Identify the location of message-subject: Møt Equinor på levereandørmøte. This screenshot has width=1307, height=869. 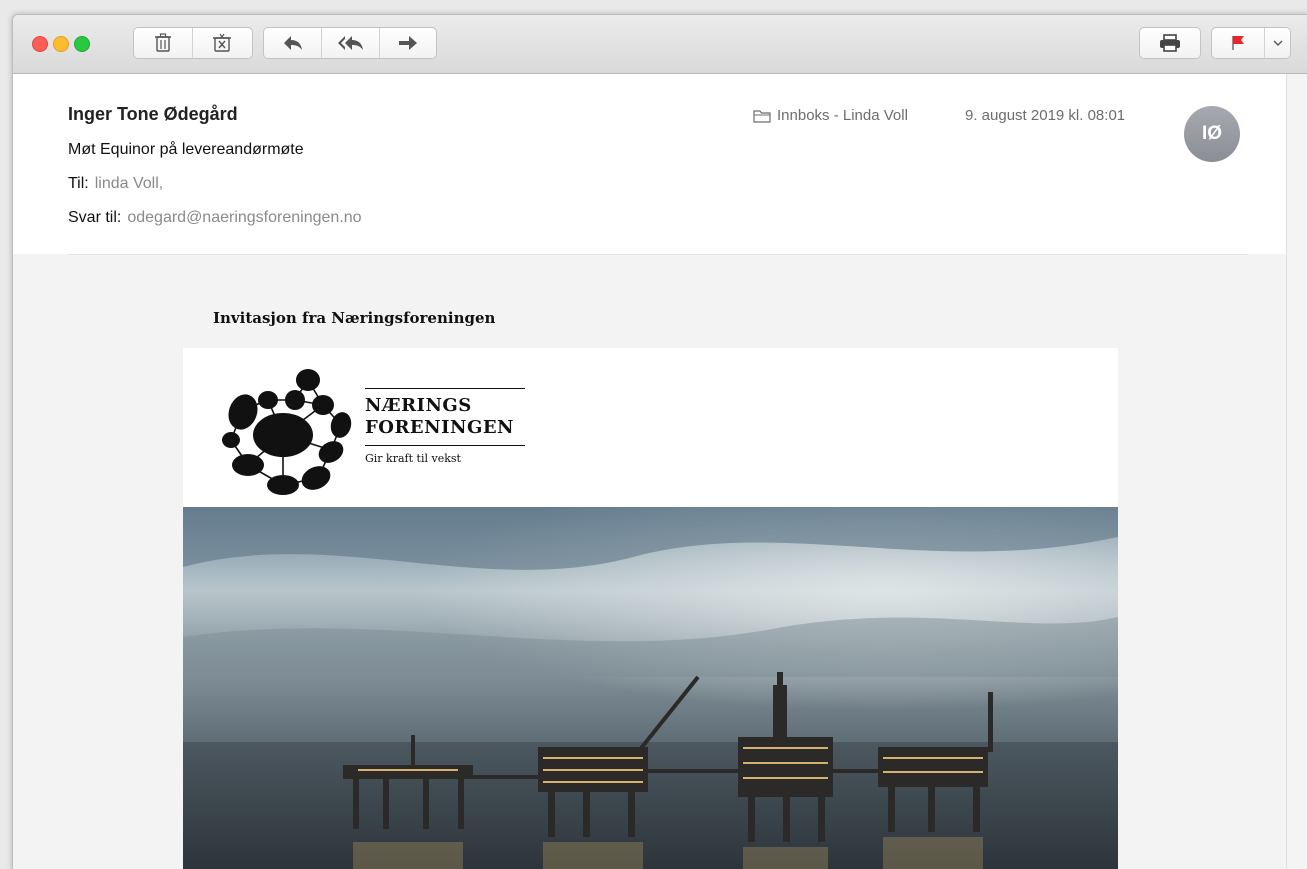
(186, 149).